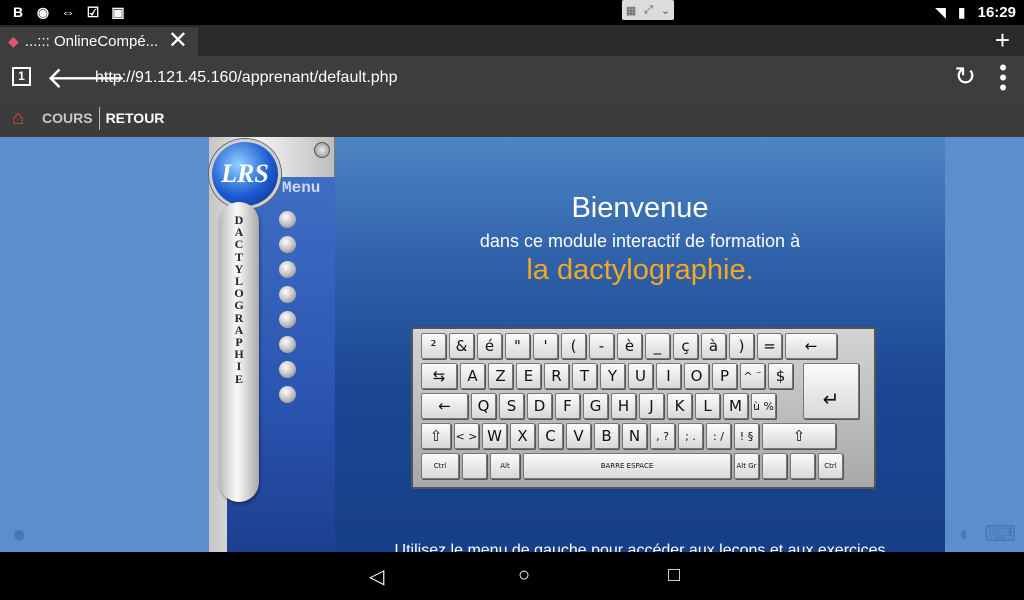 This screenshot has height=600, width=1024. What do you see at coordinates (19, 534) in the screenshot?
I see `mouse-icon: ●` at bounding box center [19, 534].